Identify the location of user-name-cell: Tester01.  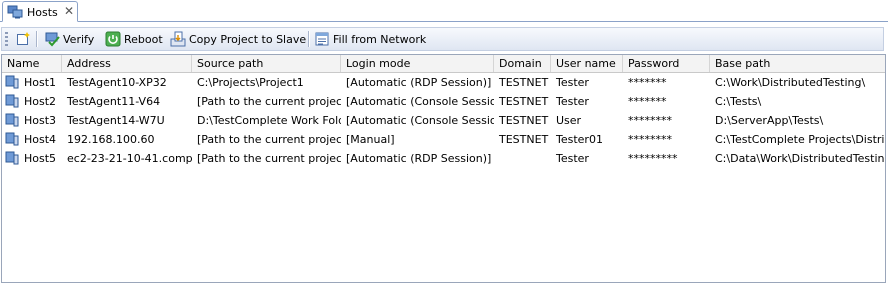
(579, 139).